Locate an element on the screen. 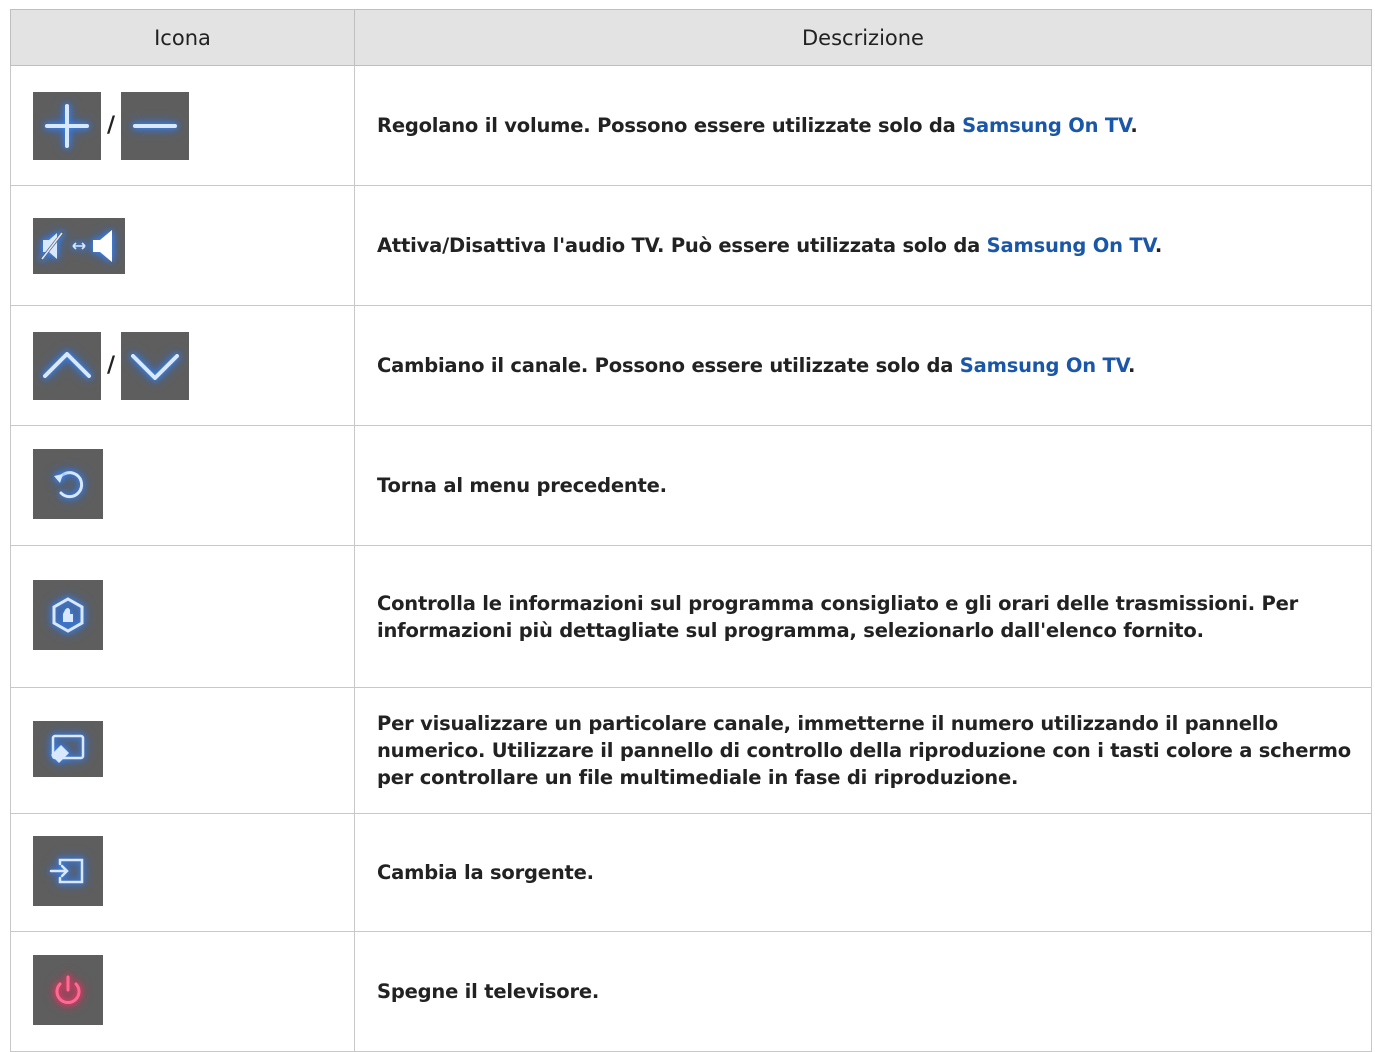  recommended-icon is located at coordinates (68, 614).